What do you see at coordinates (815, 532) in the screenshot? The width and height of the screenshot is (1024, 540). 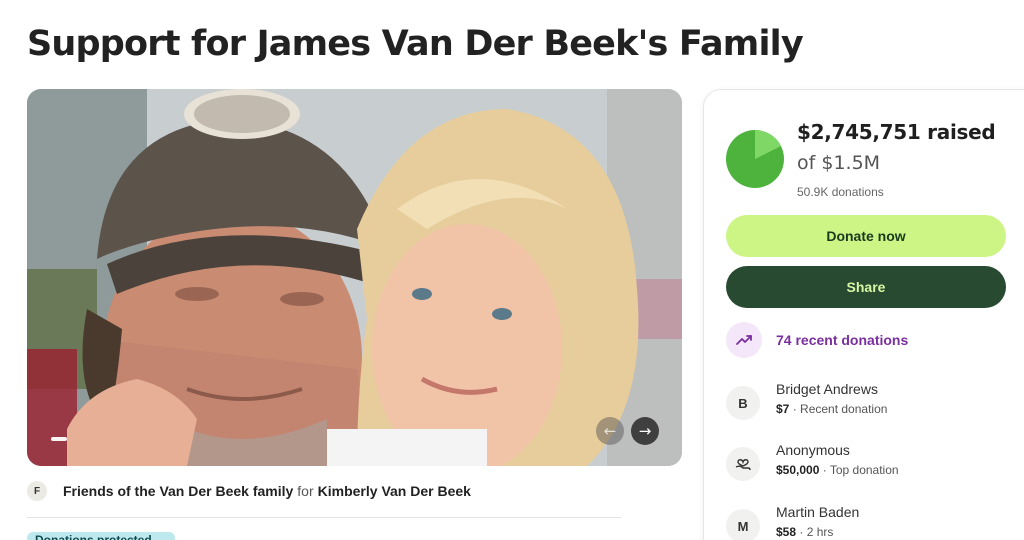 I see `donor-note: · 2 hrs` at bounding box center [815, 532].